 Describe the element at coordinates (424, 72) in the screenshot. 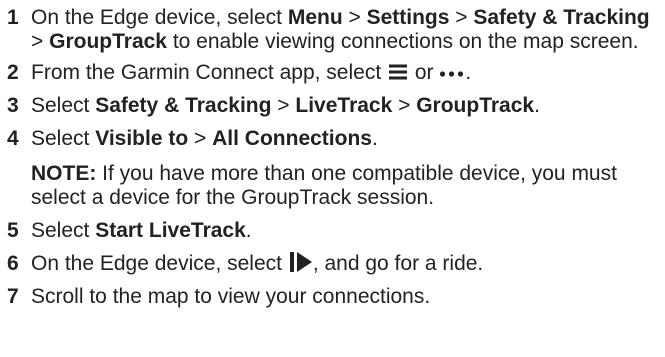

I see `step-text-segment: or` at that location.